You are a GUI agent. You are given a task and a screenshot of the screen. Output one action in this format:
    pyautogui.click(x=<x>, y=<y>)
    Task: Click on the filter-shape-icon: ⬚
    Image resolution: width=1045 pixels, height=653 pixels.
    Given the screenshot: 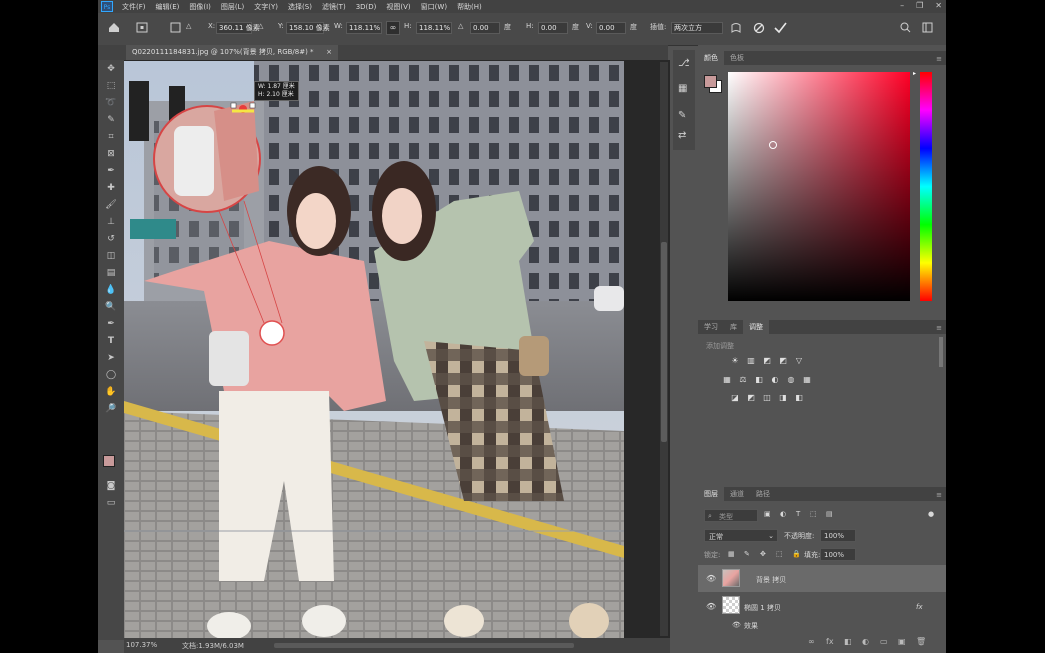 What is the action you would take?
    pyautogui.click(x=813, y=514)
    